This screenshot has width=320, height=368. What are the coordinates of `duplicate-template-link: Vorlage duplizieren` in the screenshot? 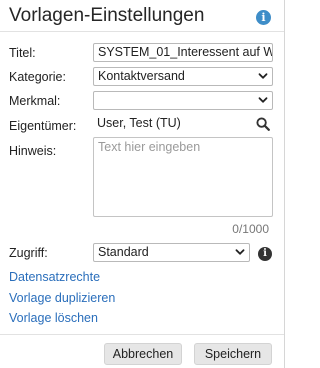 It's located at (62, 298).